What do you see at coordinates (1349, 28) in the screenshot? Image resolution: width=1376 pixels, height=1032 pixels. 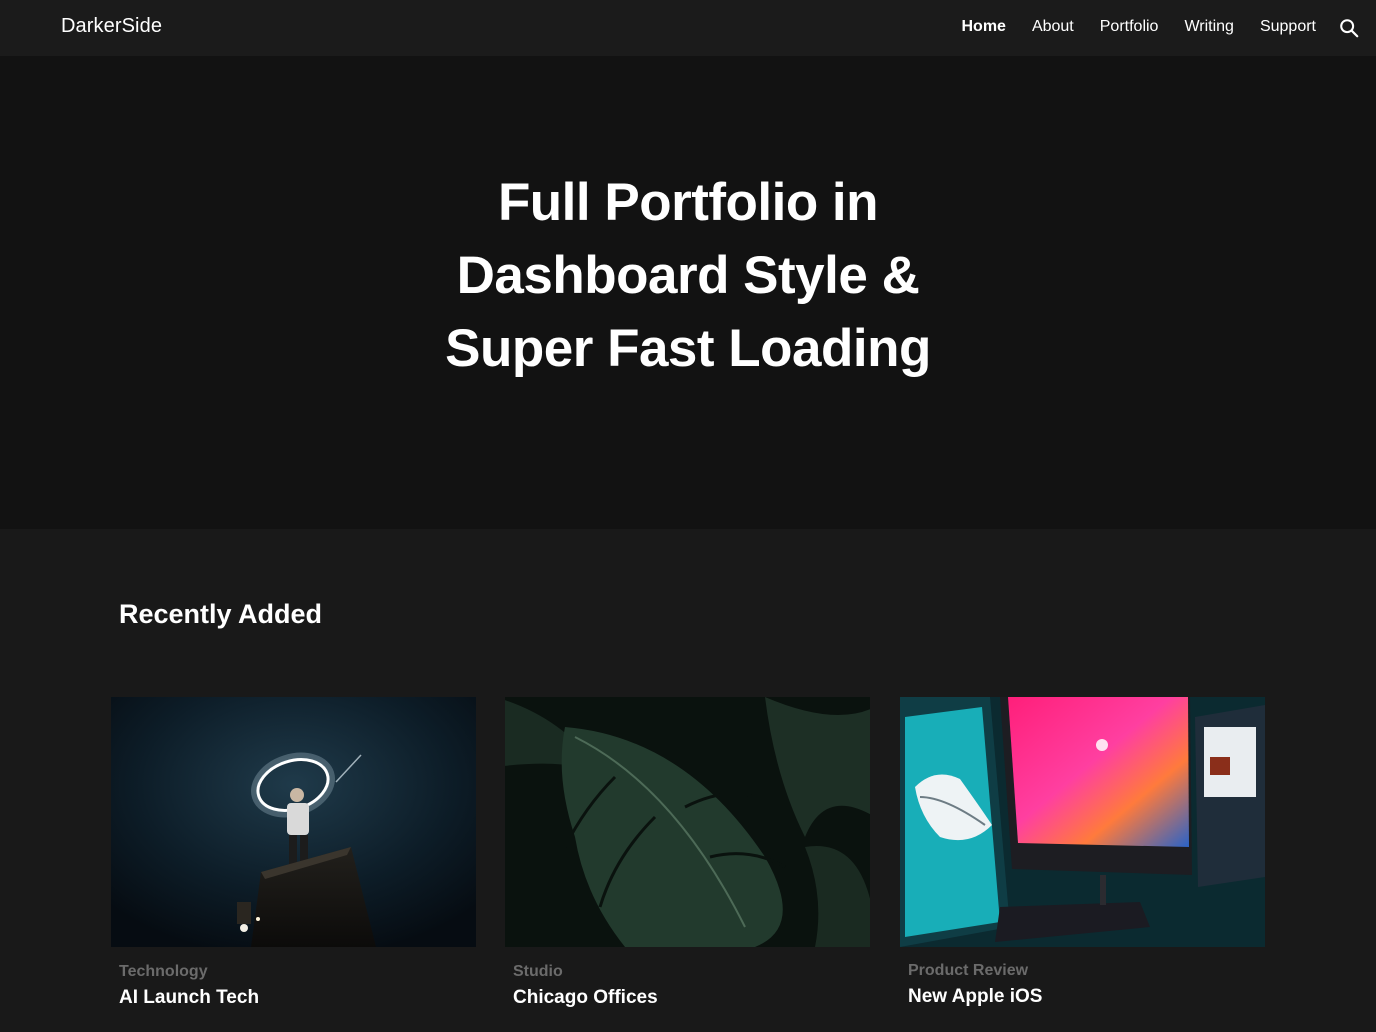 I see `search-icon` at bounding box center [1349, 28].